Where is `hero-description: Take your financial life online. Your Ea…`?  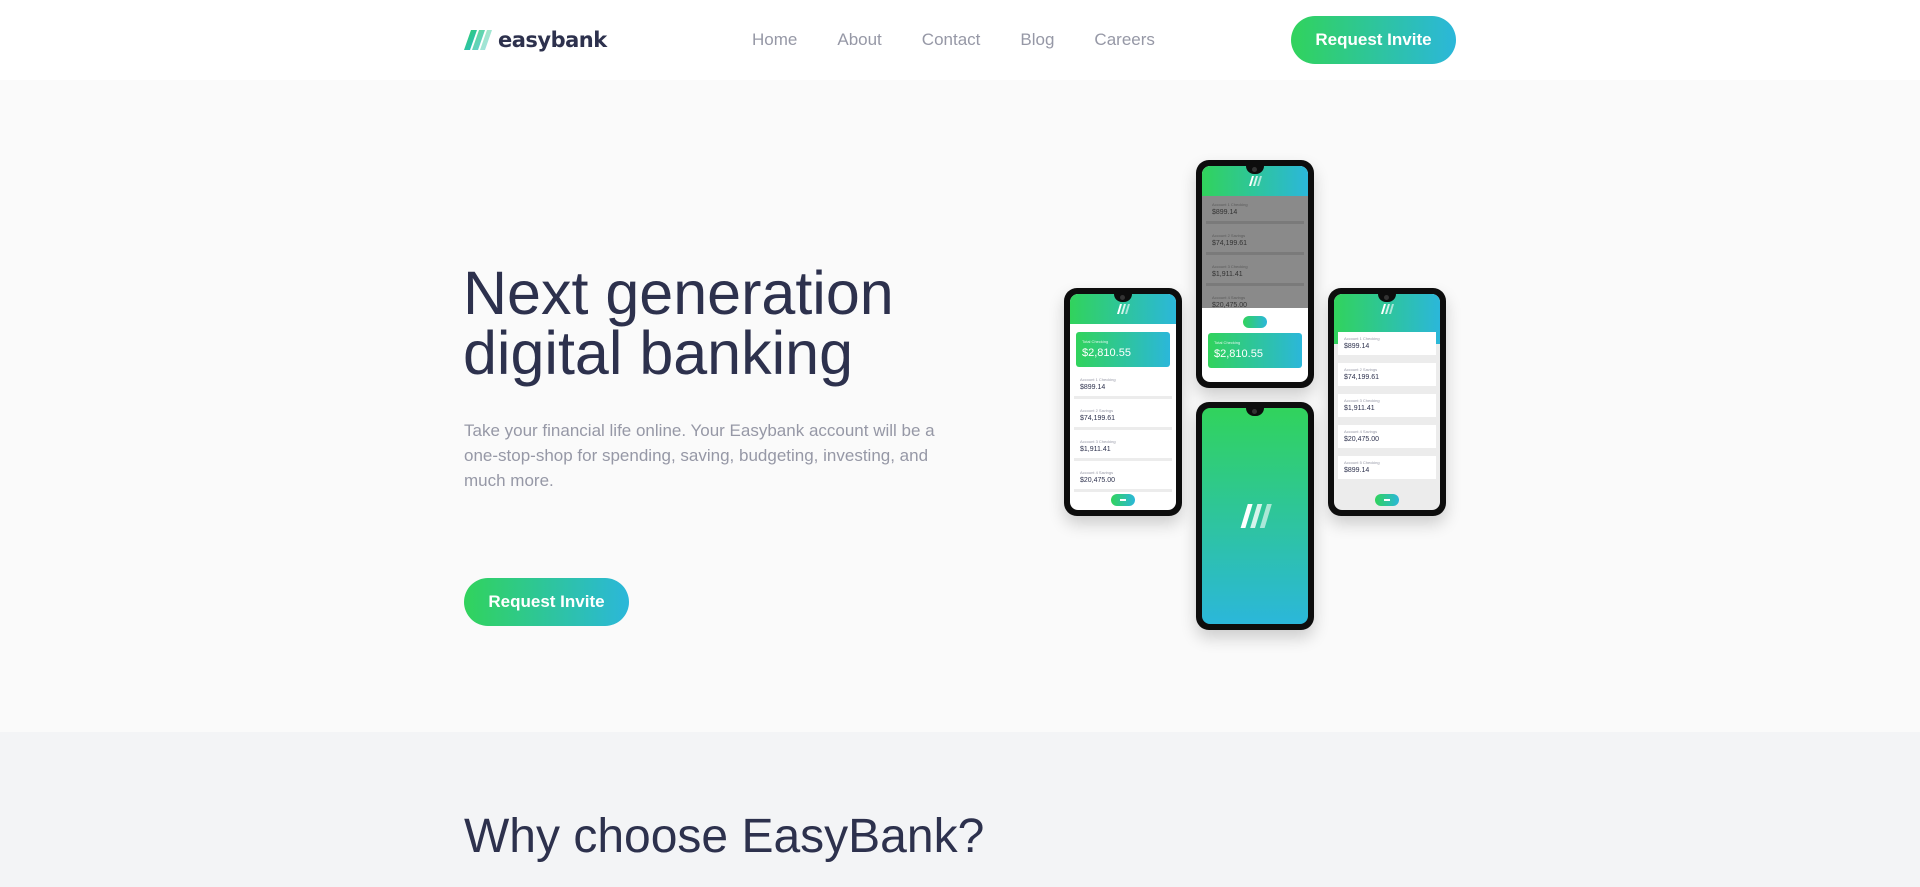
hero-description: Take your financial life online. Your Ea… is located at coordinates (699, 455).